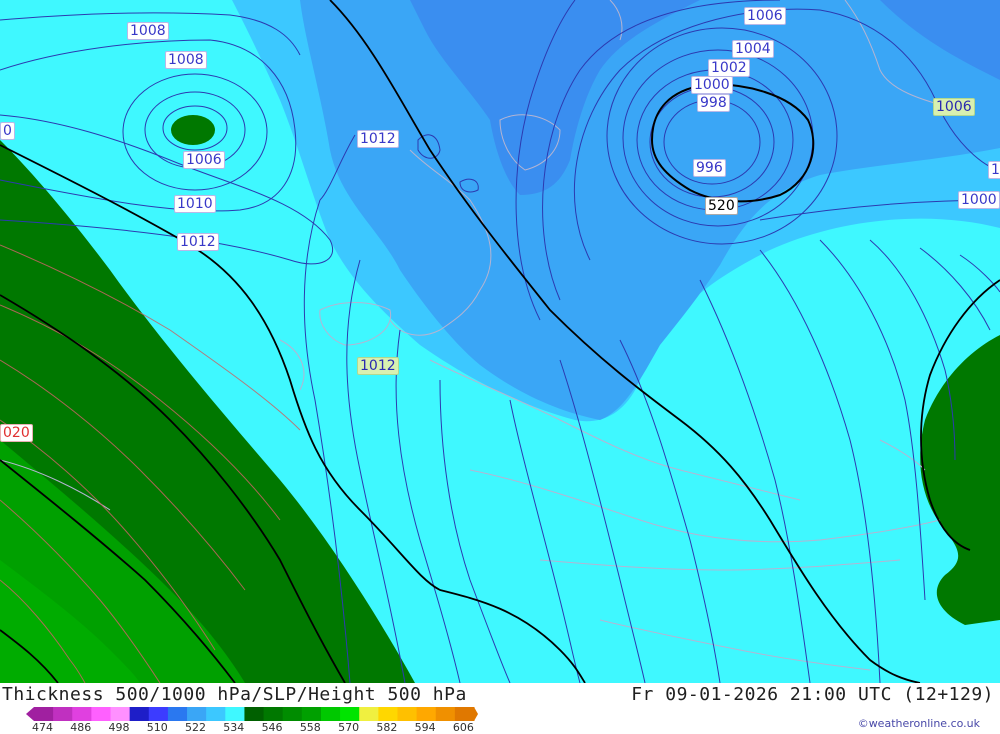 Image resolution: width=1000 pixels, height=734 pixels. What do you see at coordinates (272, 727) in the screenshot?
I see `legend-tick-label: 546` at bounding box center [272, 727].